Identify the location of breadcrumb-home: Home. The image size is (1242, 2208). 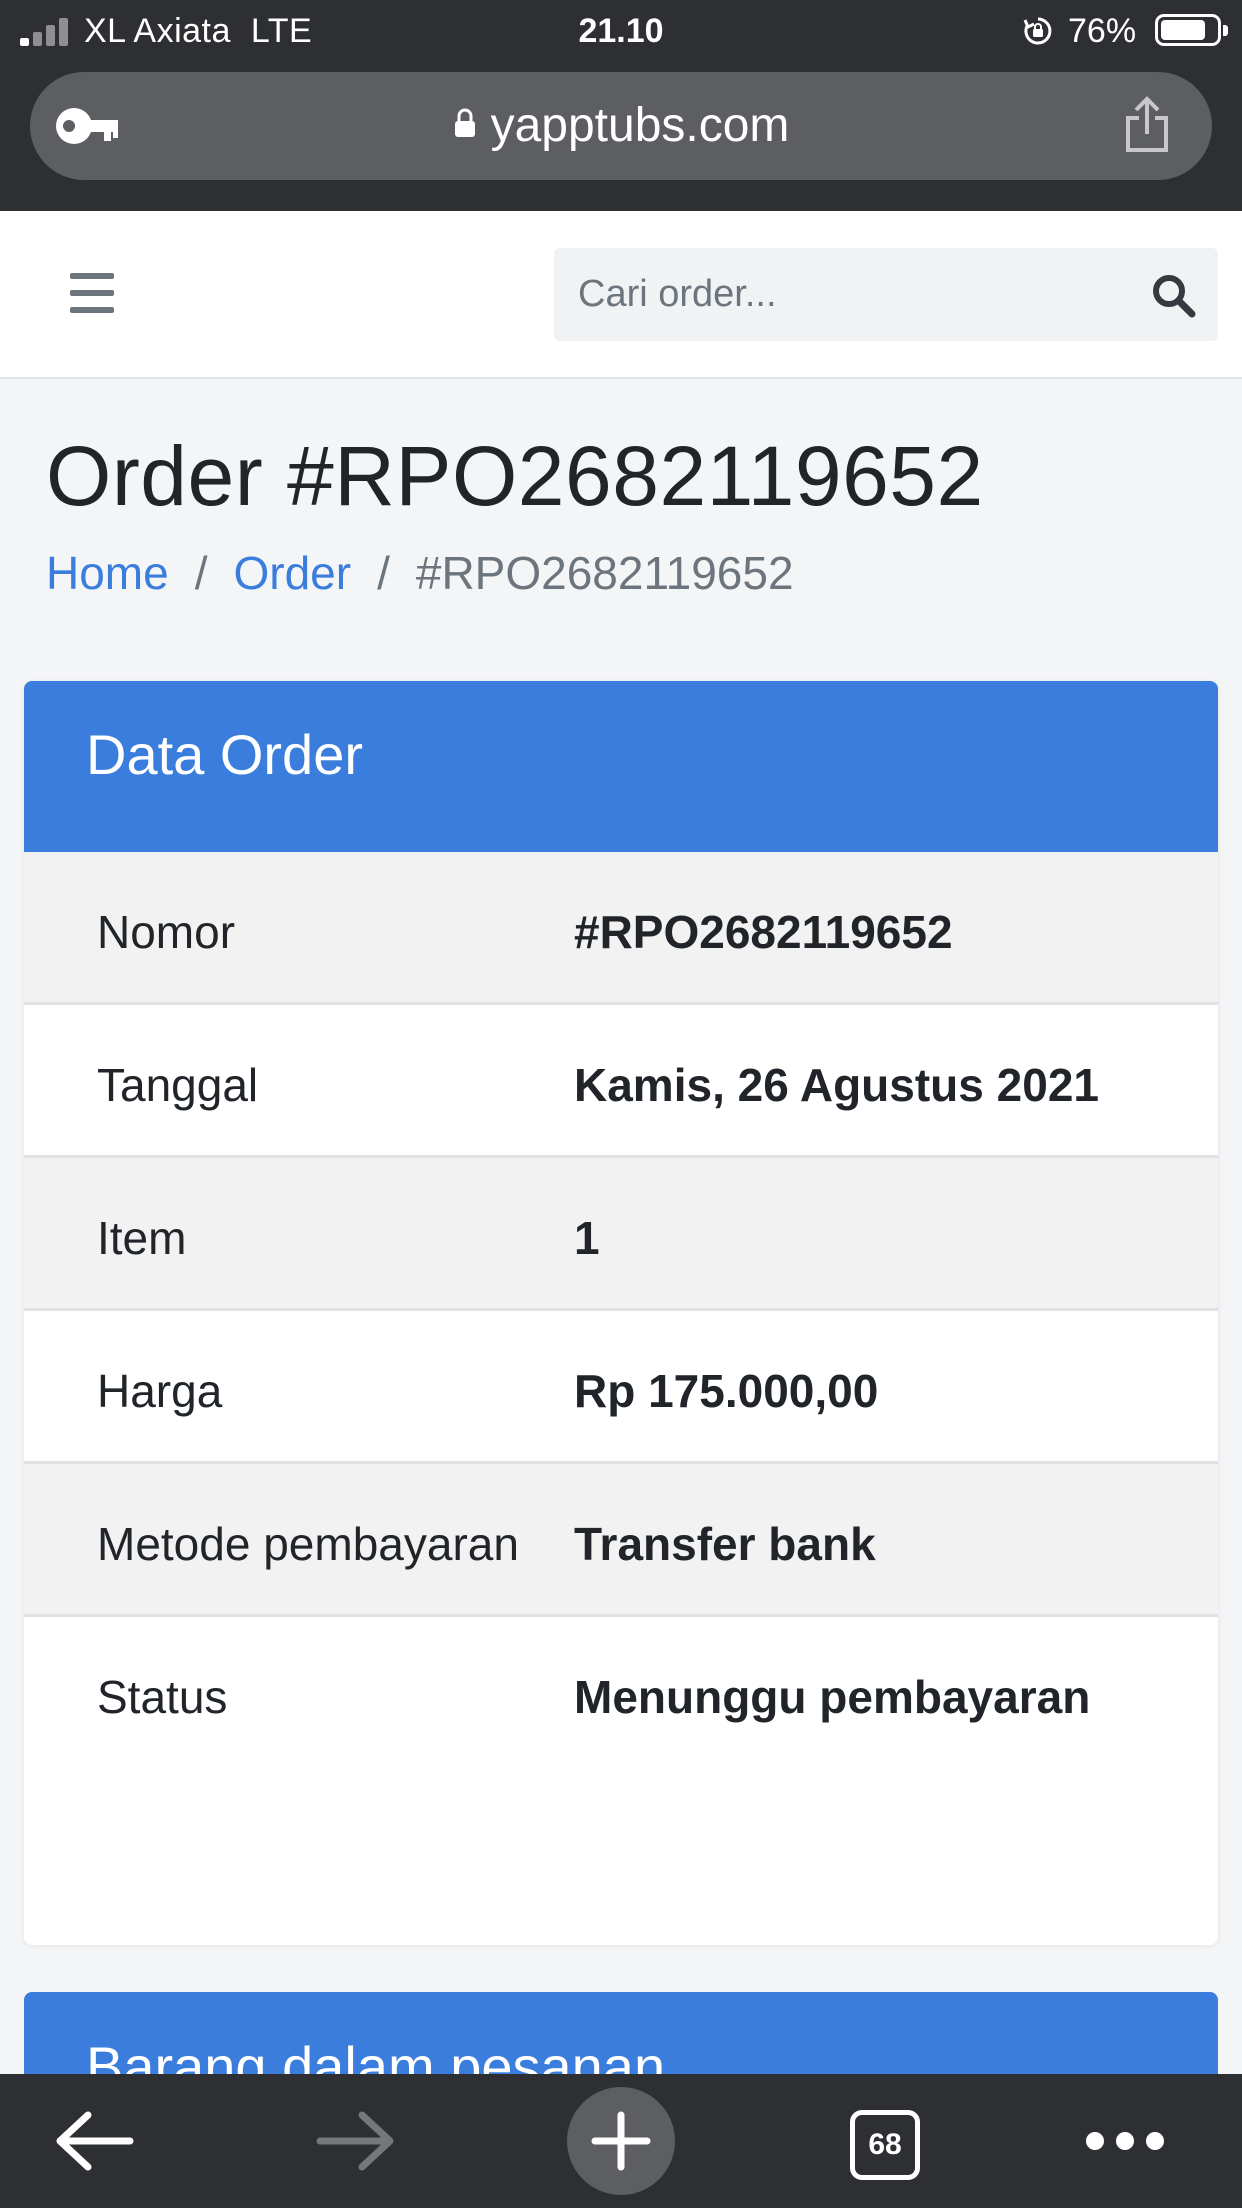
(107, 573).